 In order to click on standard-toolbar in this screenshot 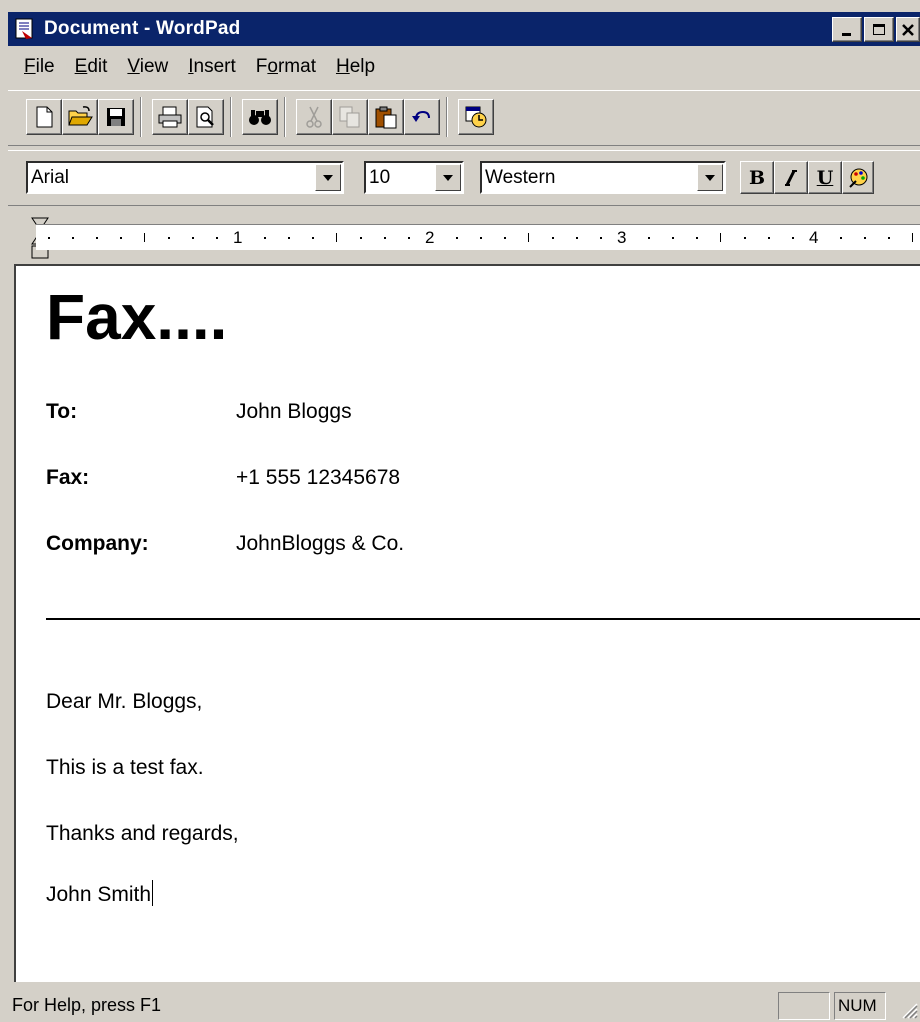, I will do `click(464, 118)`.